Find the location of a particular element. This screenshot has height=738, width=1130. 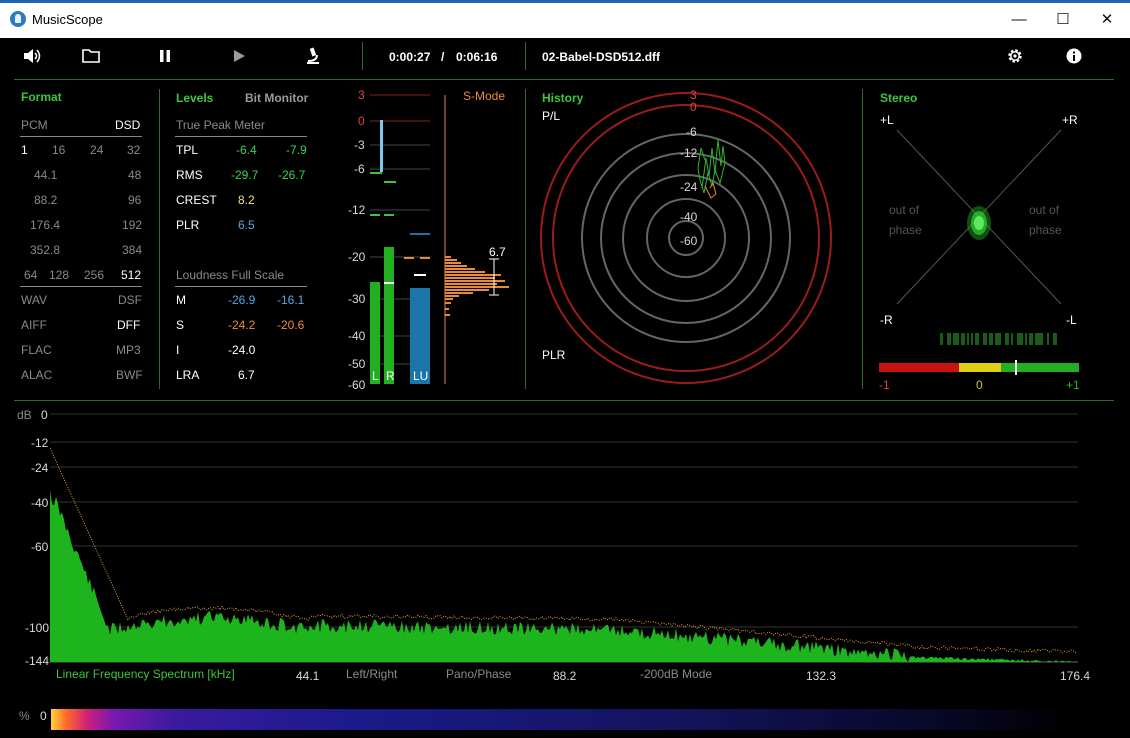

spectrum-y-tick: -60 is located at coordinates (40, 547).